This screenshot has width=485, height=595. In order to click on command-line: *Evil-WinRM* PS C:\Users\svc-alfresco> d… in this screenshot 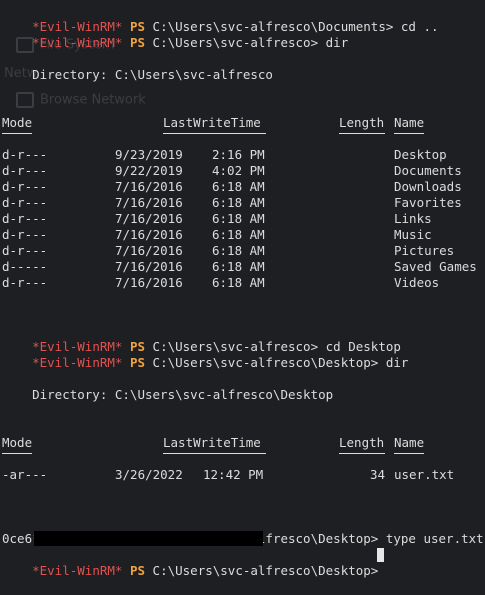, I will do `click(175, 34)`.